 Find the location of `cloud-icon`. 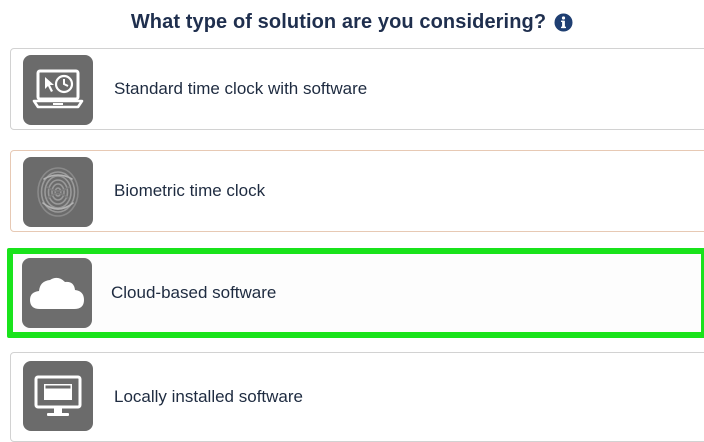

cloud-icon is located at coordinates (57, 293).